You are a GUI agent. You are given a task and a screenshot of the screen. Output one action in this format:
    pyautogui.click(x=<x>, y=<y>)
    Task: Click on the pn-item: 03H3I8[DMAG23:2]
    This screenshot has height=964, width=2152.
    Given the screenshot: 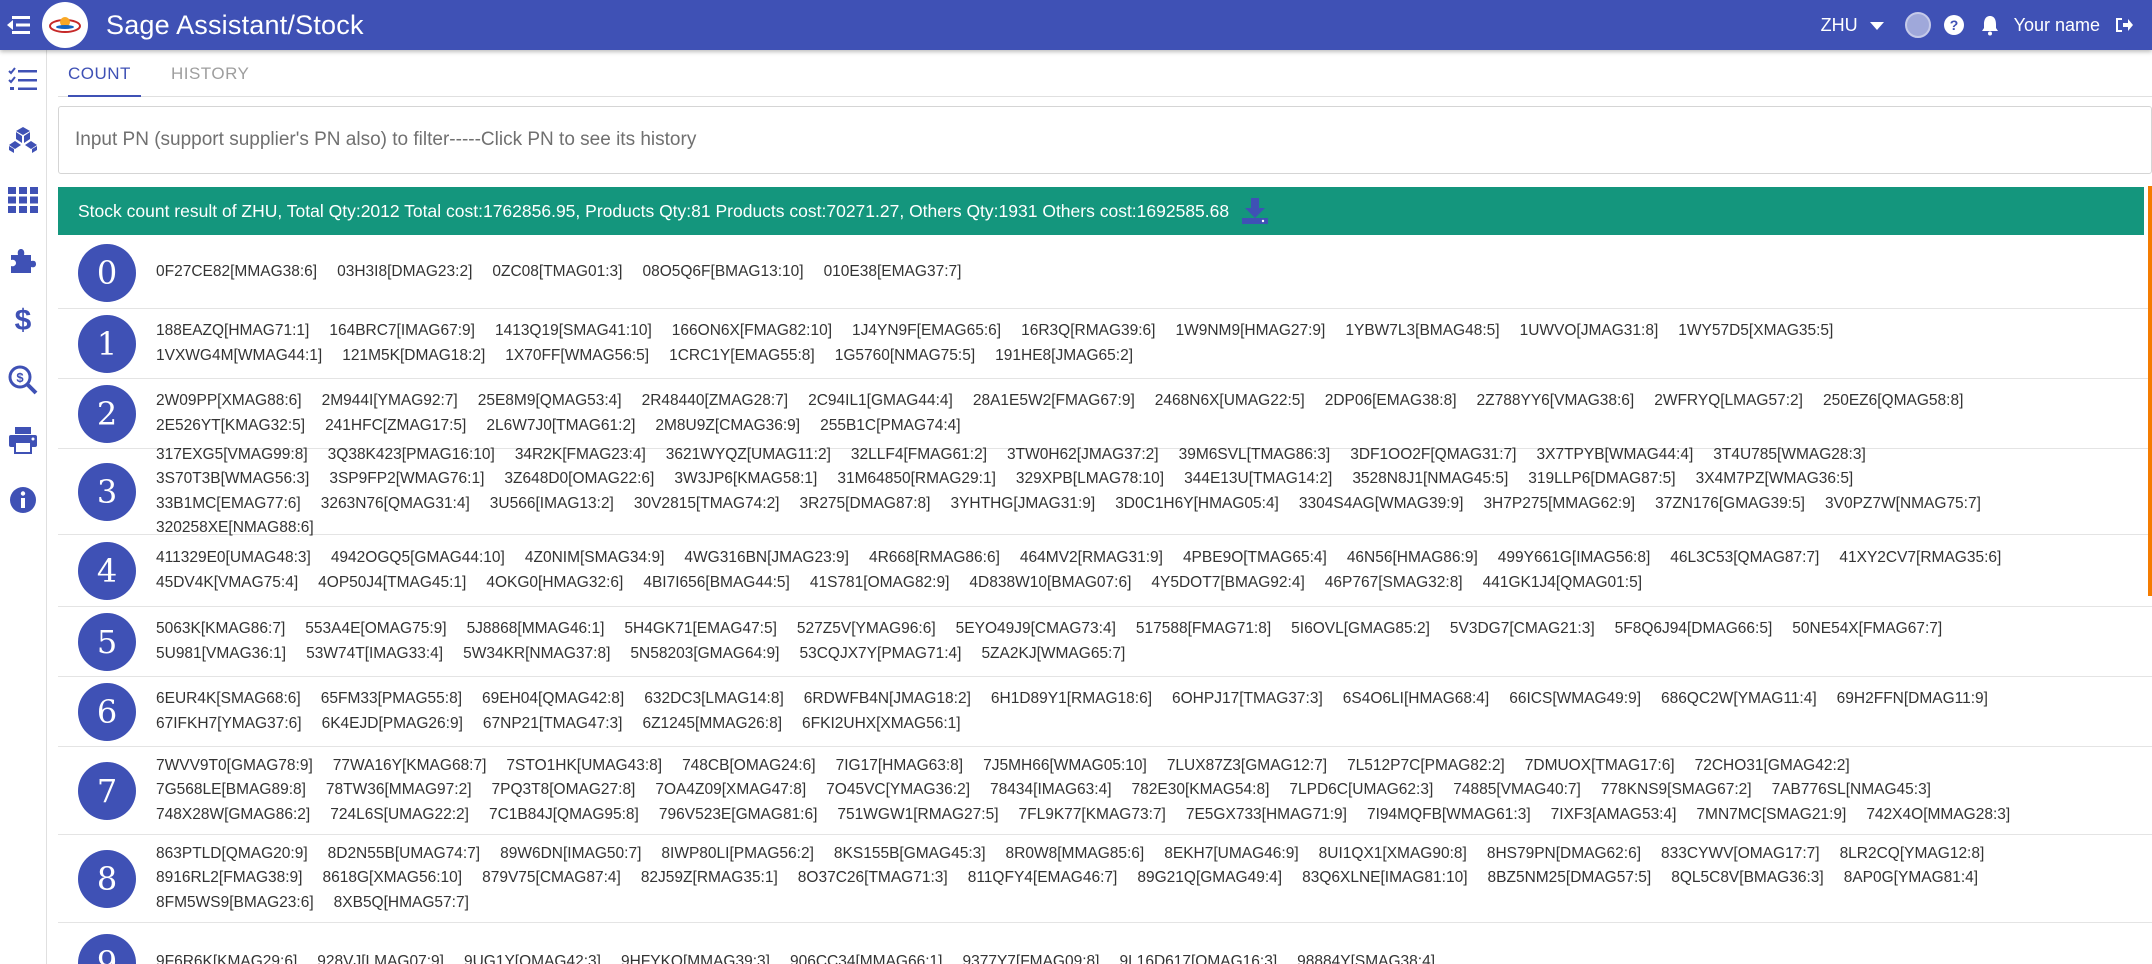 What is the action you would take?
    pyautogui.click(x=404, y=272)
    